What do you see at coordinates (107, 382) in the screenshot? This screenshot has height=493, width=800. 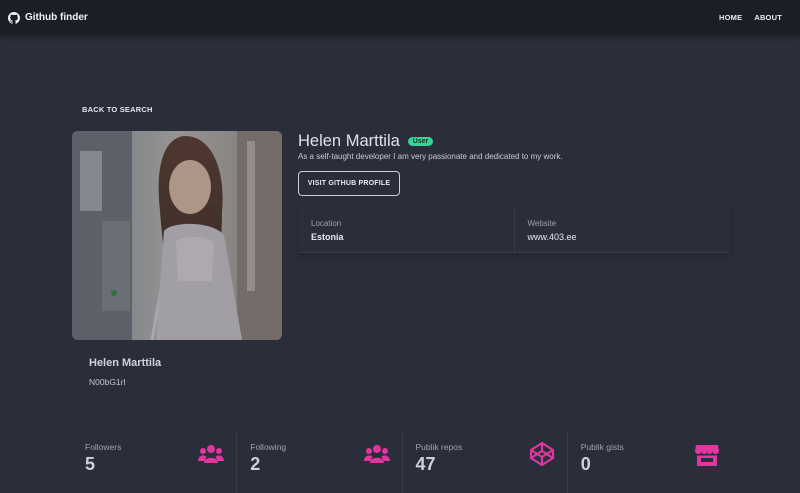 I see `card-login: N00bG1rl` at bounding box center [107, 382].